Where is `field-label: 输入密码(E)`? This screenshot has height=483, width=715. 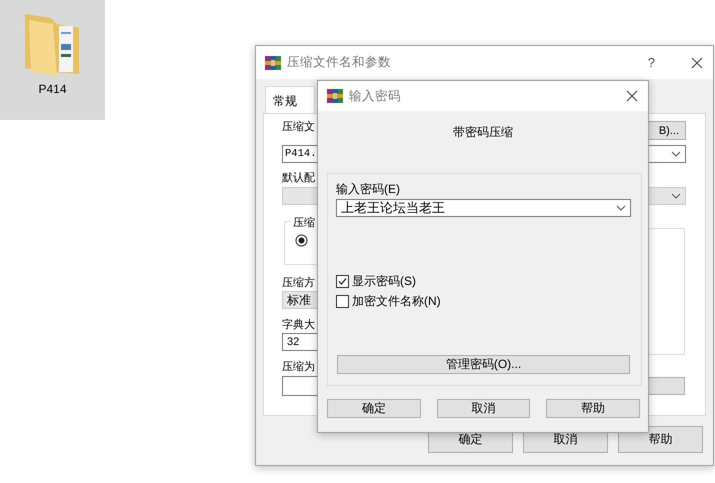 field-label: 输入密码(E) is located at coordinates (368, 189).